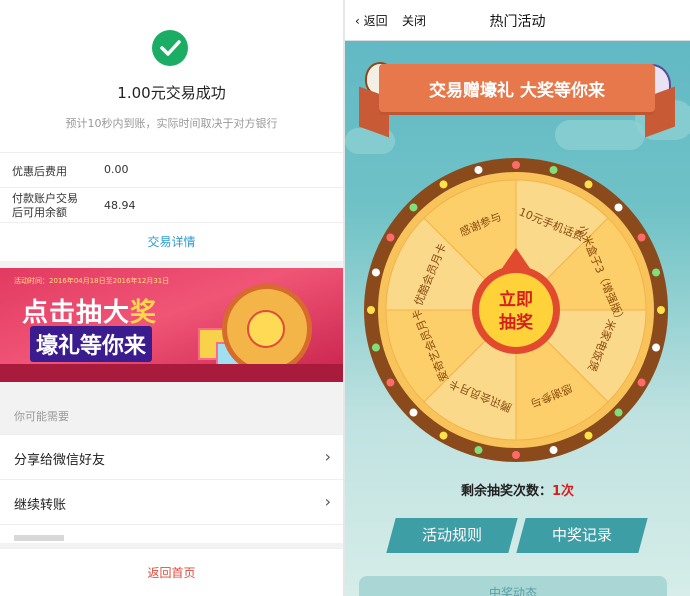  I want to click on action-menu: 分享给微信好友 › 继续转账 ›, so click(171, 479).